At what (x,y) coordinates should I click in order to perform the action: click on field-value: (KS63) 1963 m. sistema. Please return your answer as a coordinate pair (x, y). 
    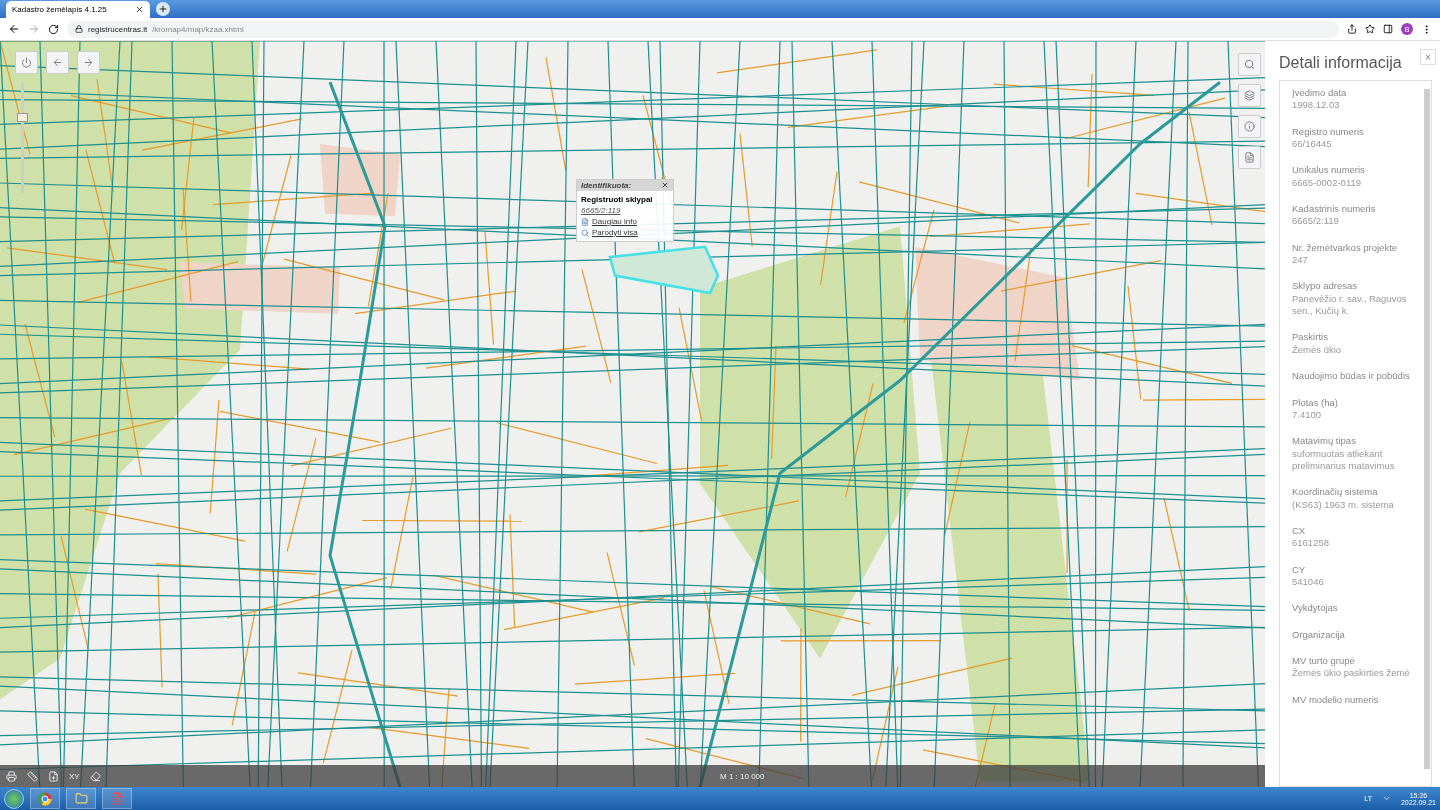
    Looking at the image, I should click on (1343, 504).